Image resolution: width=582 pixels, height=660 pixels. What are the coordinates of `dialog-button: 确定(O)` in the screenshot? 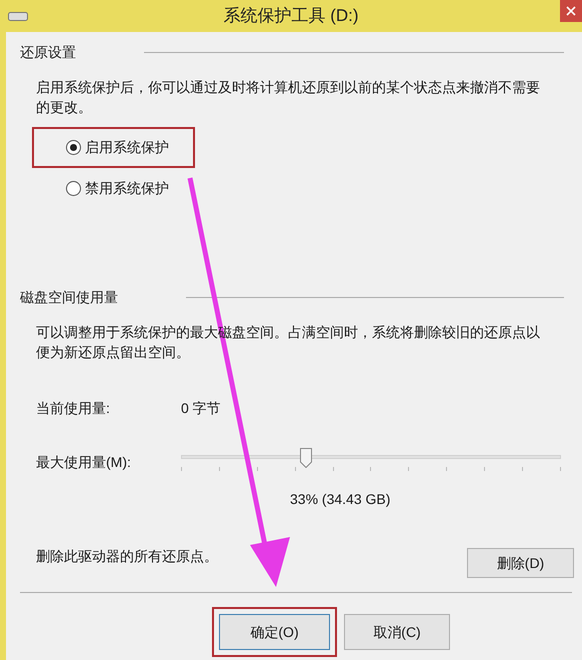 It's located at (274, 632).